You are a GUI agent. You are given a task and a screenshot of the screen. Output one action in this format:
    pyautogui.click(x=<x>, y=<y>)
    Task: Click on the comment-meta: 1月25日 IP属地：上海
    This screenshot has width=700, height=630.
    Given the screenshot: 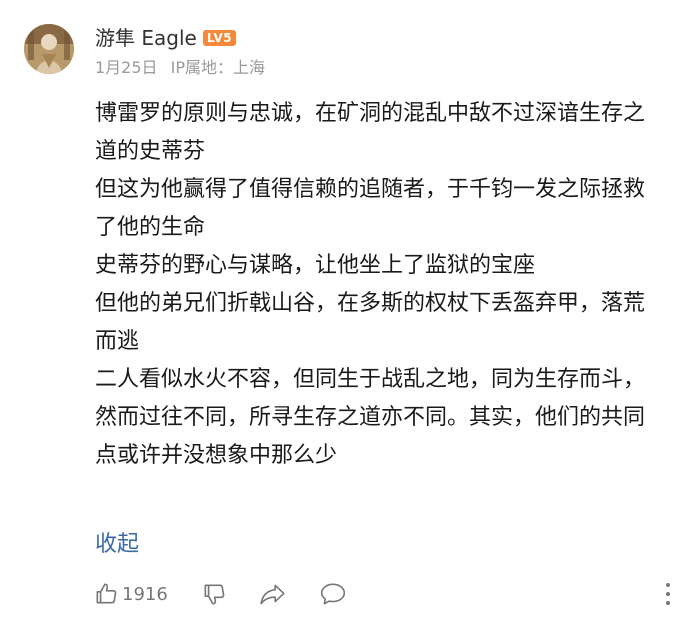 What is the action you would take?
    pyautogui.click(x=184, y=68)
    